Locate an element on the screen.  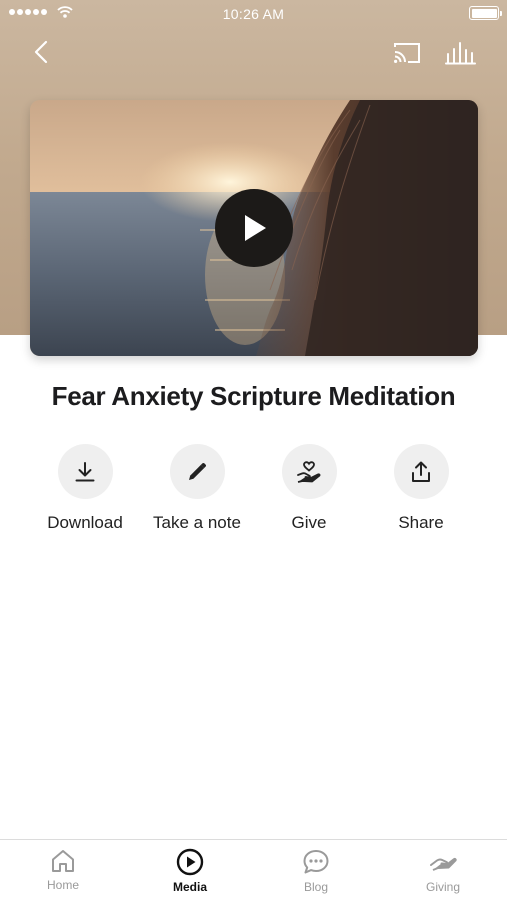
status-bar: 10:26 AM is located at coordinates (253, 14).